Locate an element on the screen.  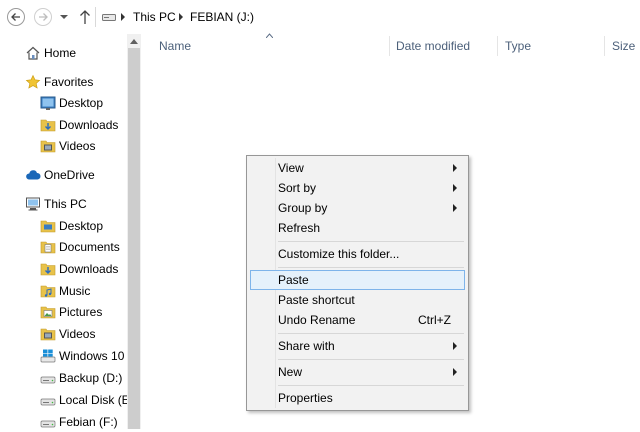
menu-item-refresh: Refresh is located at coordinates (357, 228).